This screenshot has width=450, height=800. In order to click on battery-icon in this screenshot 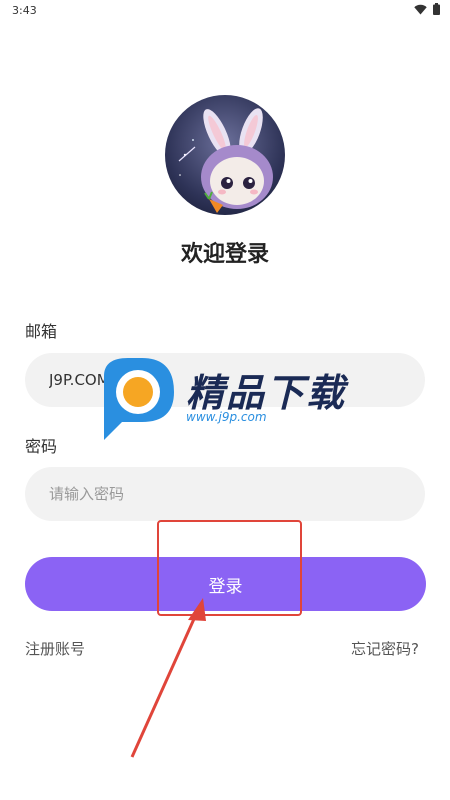, I will do `click(436, 9)`.